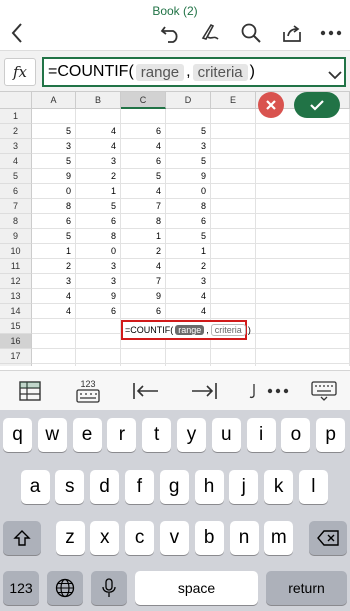  I want to click on cell-c3: 4, so click(143, 146).